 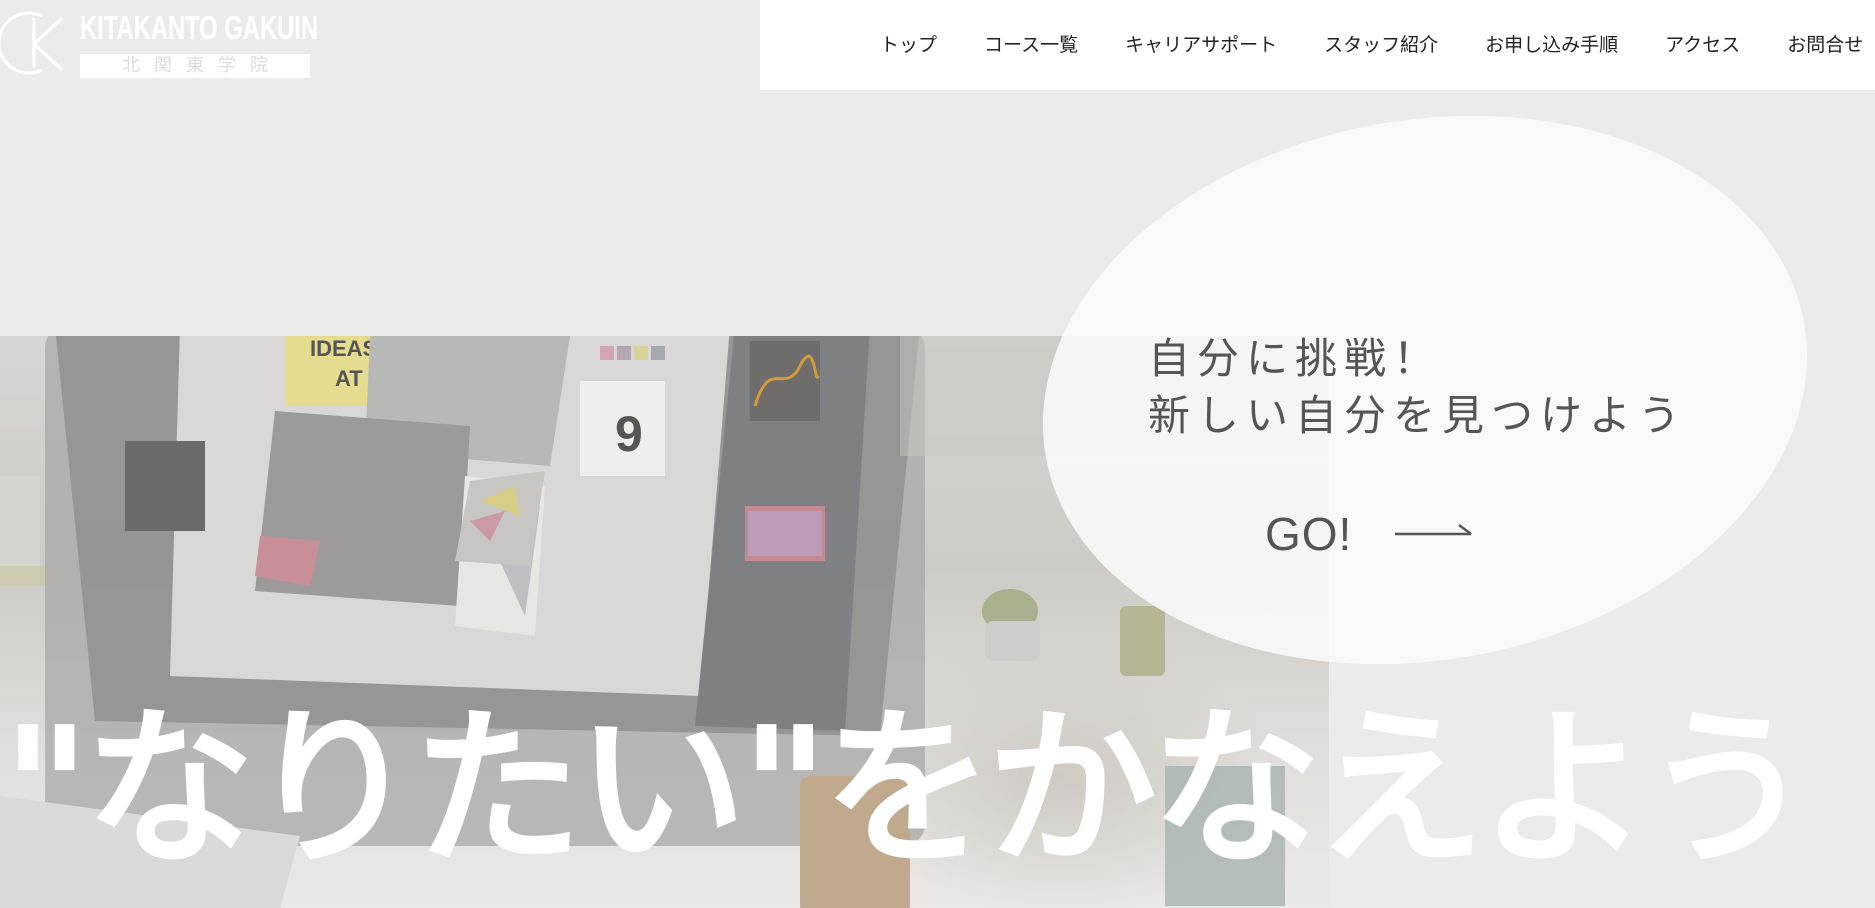 What do you see at coordinates (1434, 532) in the screenshot?
I see `long-right-arrow-icon` at bounding box center [1434, 532].